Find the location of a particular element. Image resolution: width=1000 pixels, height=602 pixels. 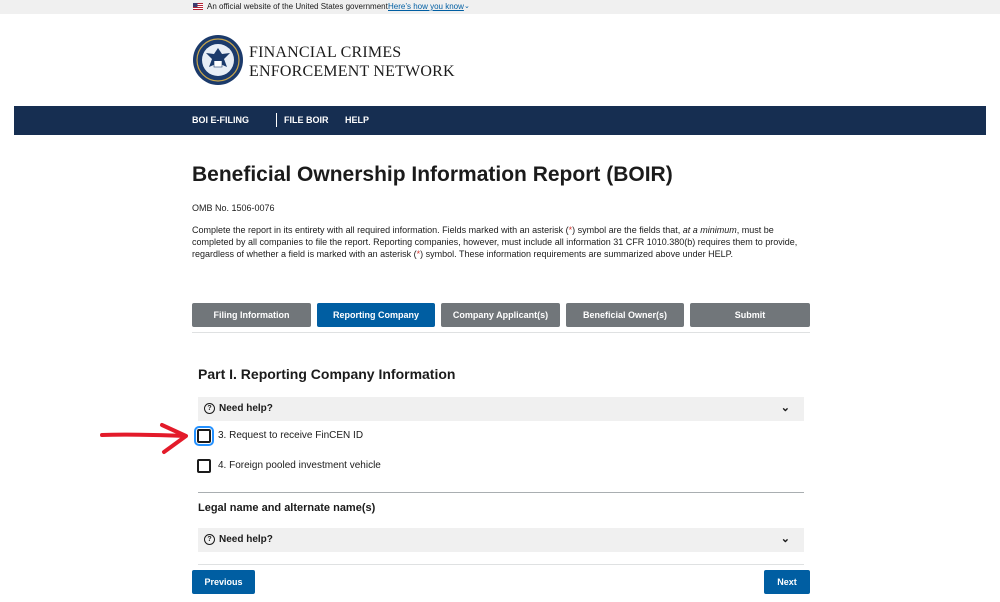

need-help-accordion-legal: ? Need help? ⌄ is located at coordinates (501, 540).